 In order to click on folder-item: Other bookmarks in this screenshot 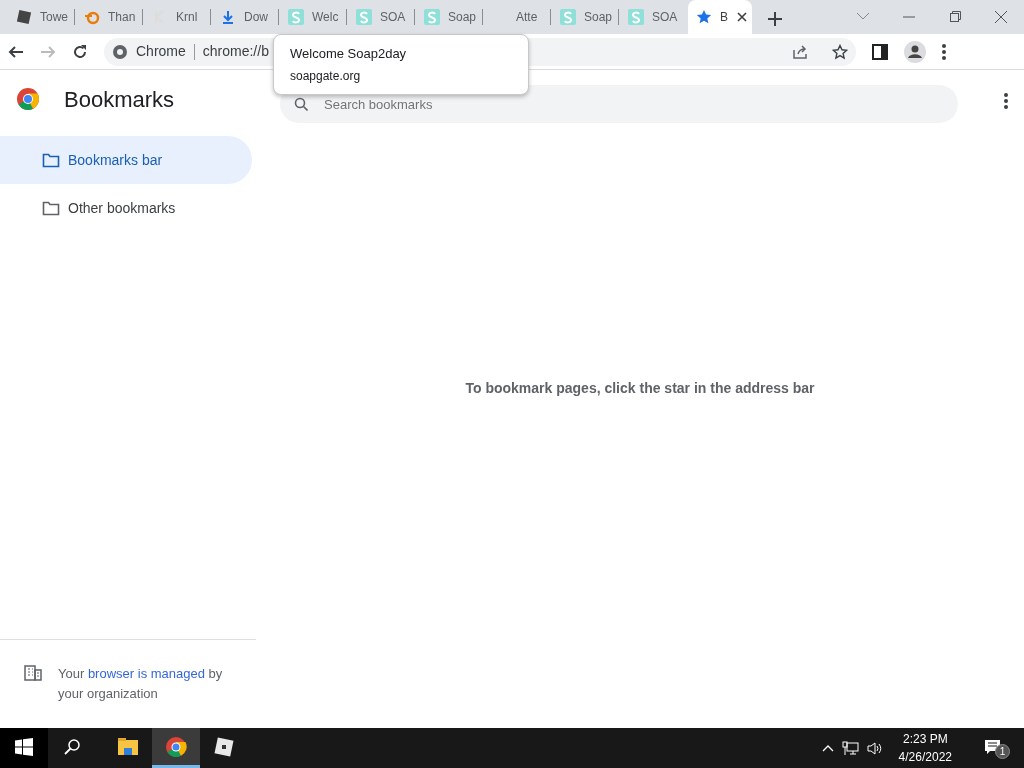, I will do `click(126, 208)`.